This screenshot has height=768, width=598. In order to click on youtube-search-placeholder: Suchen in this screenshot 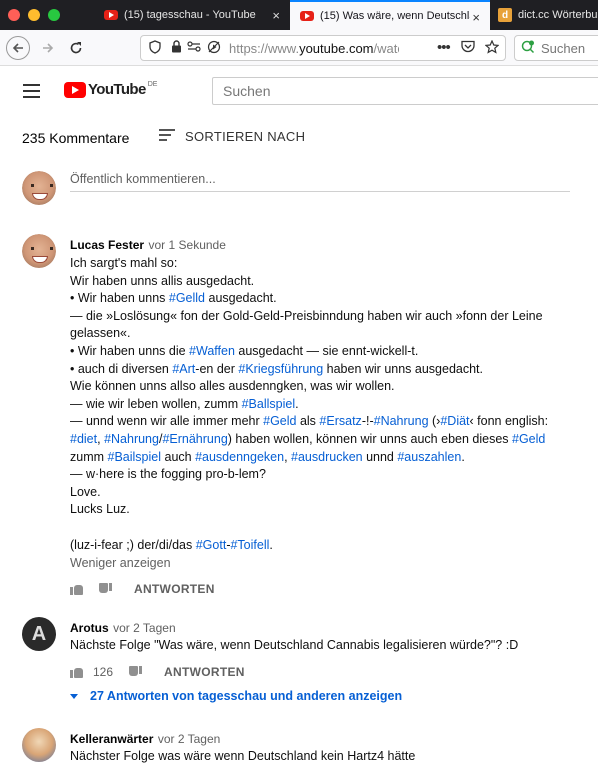, I will do `click(247, 91)`.